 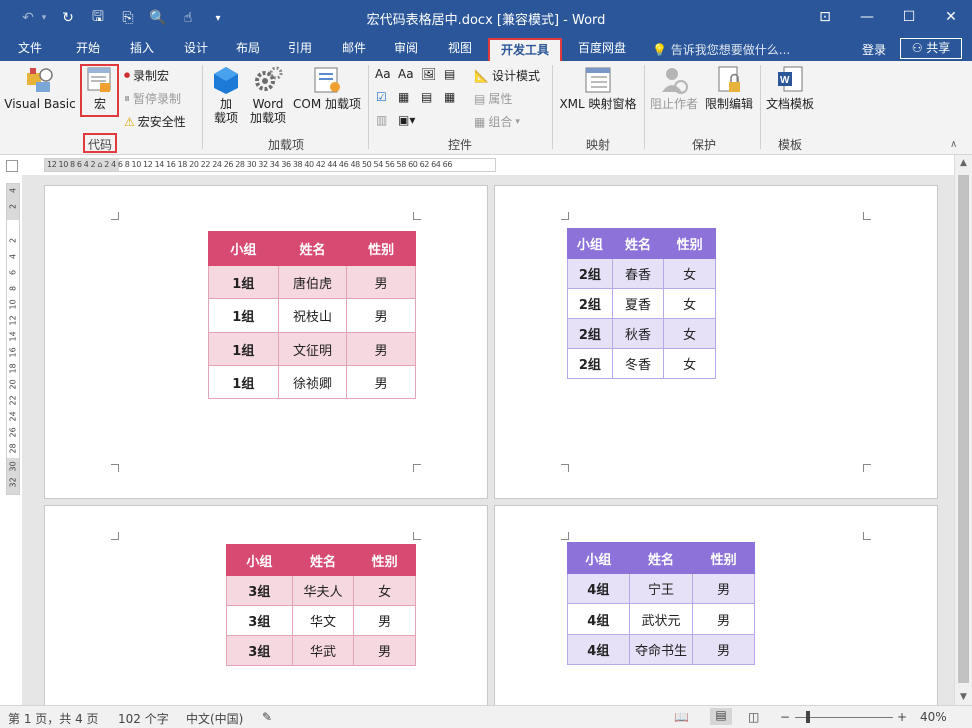 I want to click on design-mode-button: 📐 设计模式, so click(x=507, y=75).